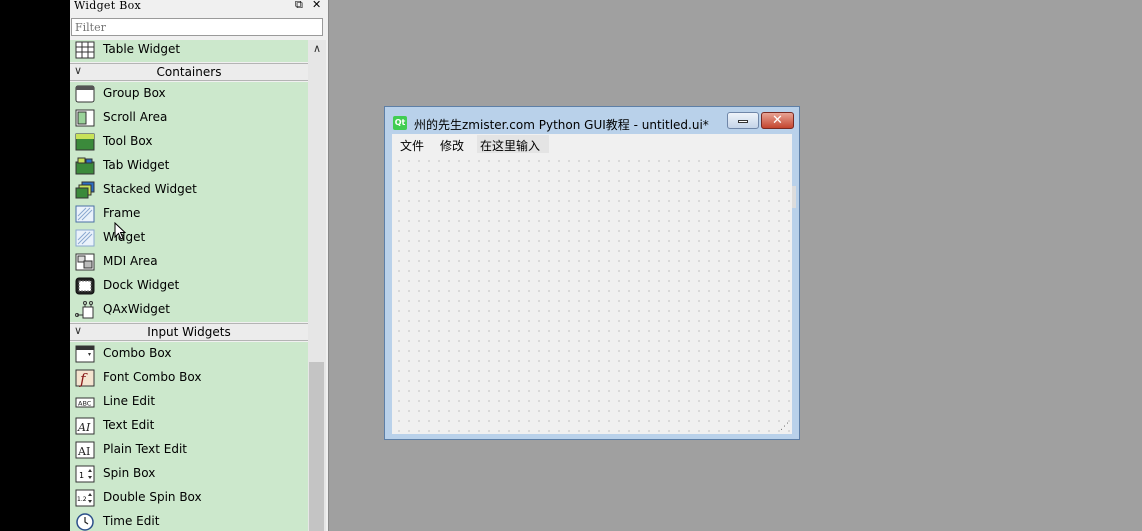  Describe the element at coordinates (400, 123) in the screenshot. I see `qt-icon: Qt` at that location.